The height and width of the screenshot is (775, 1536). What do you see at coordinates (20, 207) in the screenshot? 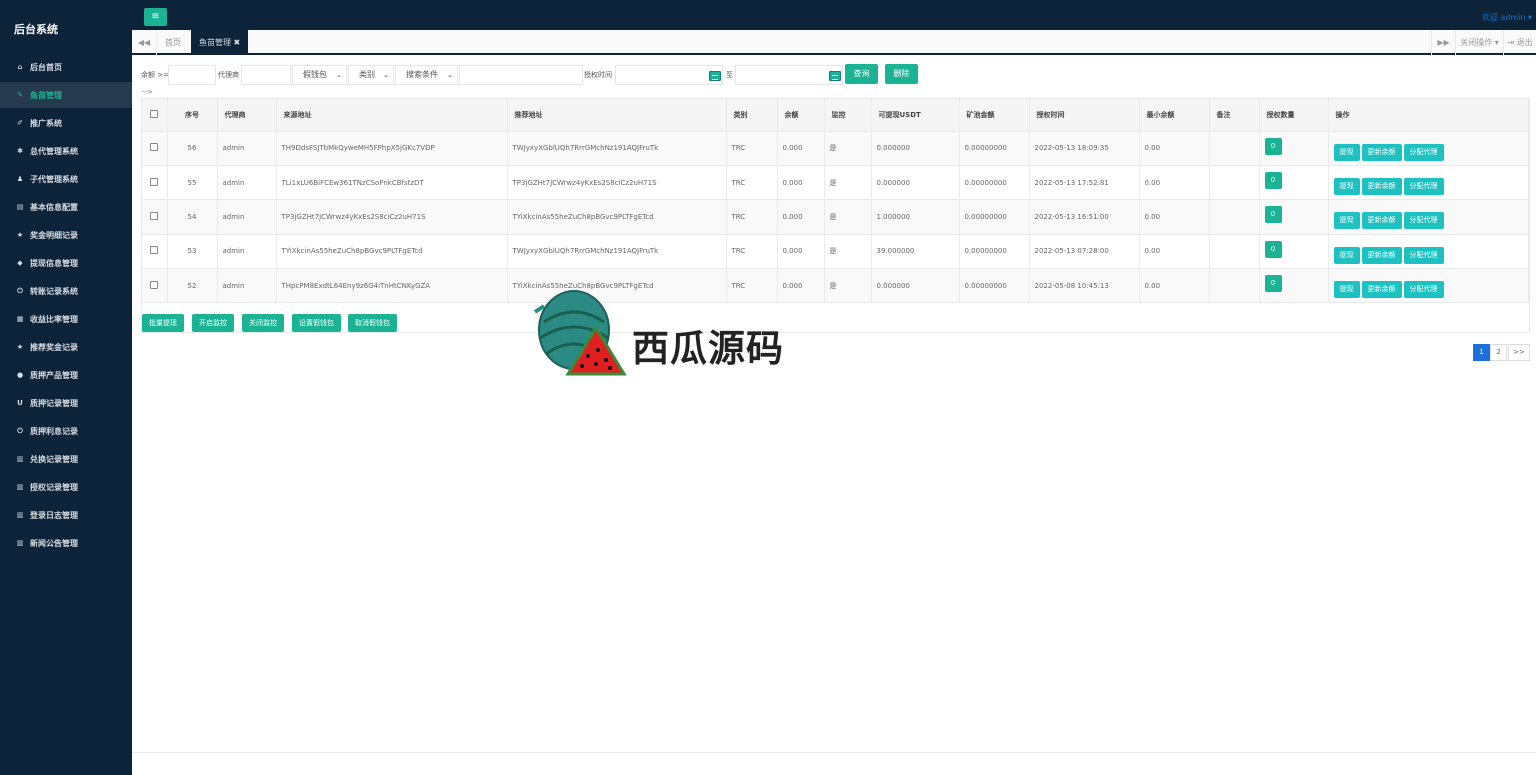
I see `file-icon: ▤` at bounding box center [20, 207].